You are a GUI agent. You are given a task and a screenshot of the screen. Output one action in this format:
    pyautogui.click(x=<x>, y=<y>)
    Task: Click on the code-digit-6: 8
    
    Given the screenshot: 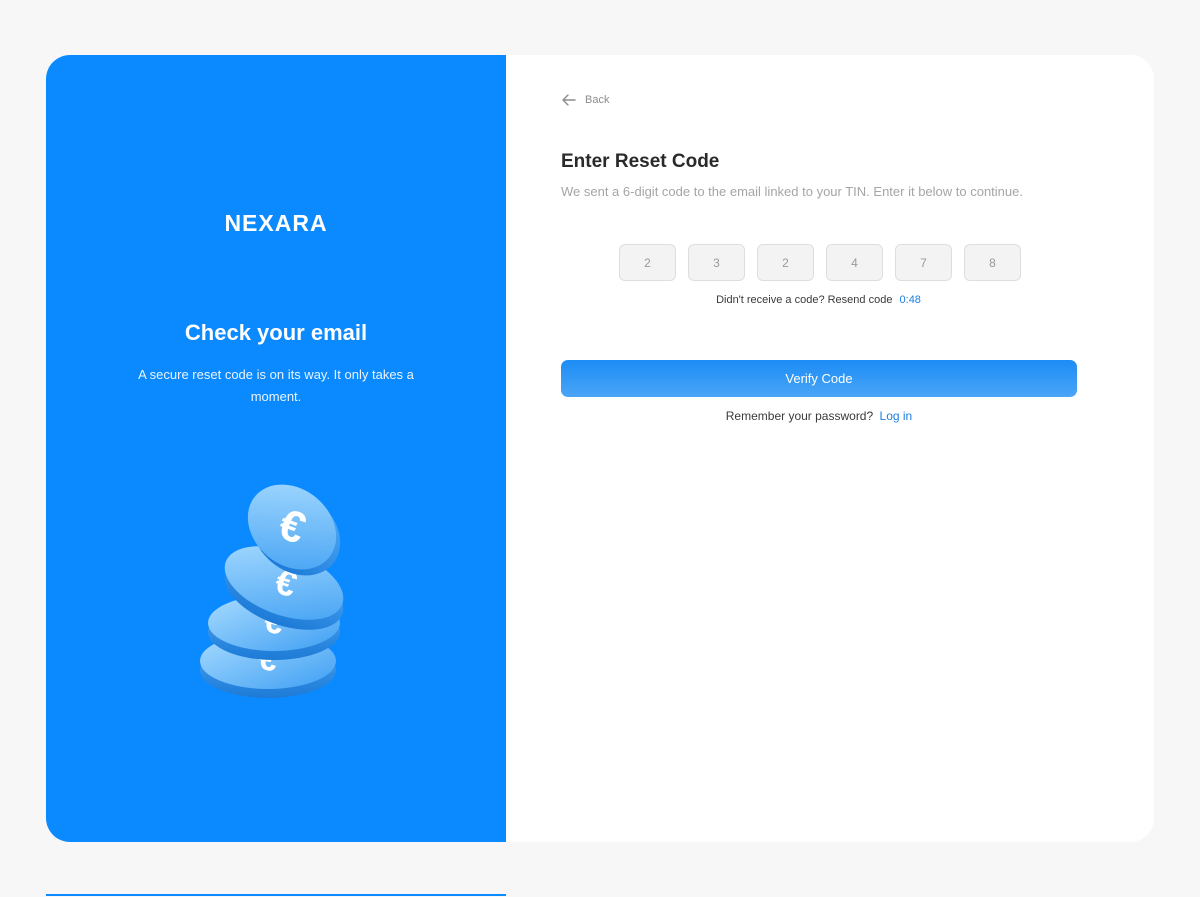 What is the action you would take?
    pyautogui.click(x=992, y=262)
    